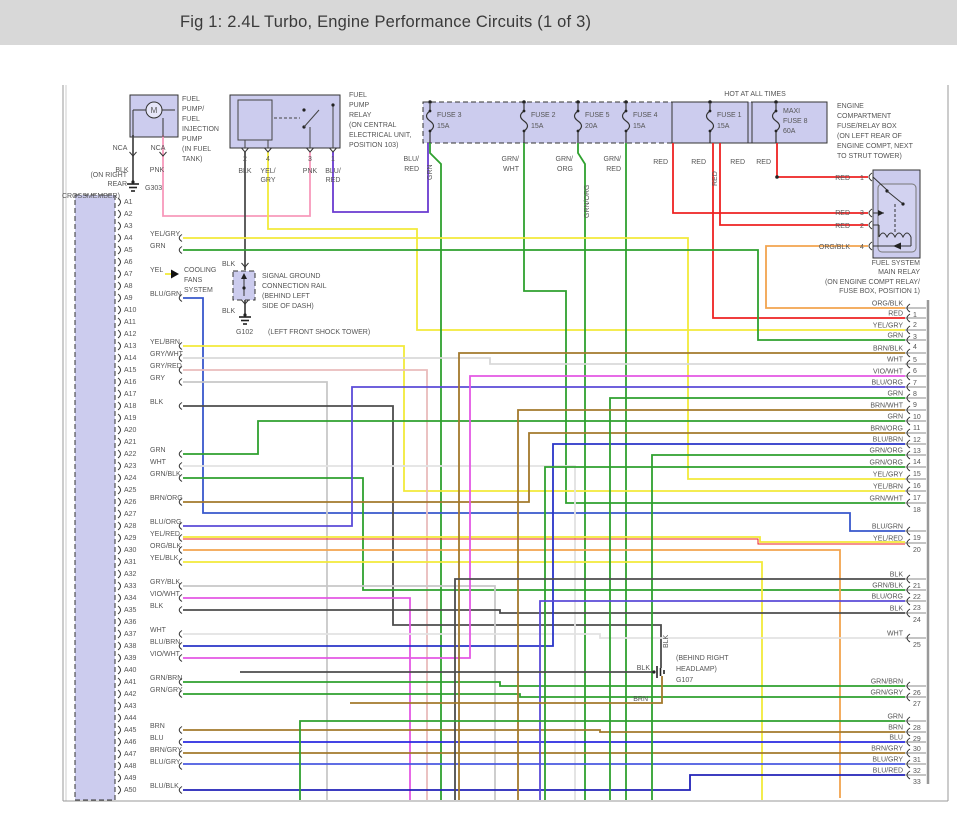  What do you see at coordinates (267, 171) in the screenshot?
I see `diagram-label: YEL/` at bounding box center [267, 171].